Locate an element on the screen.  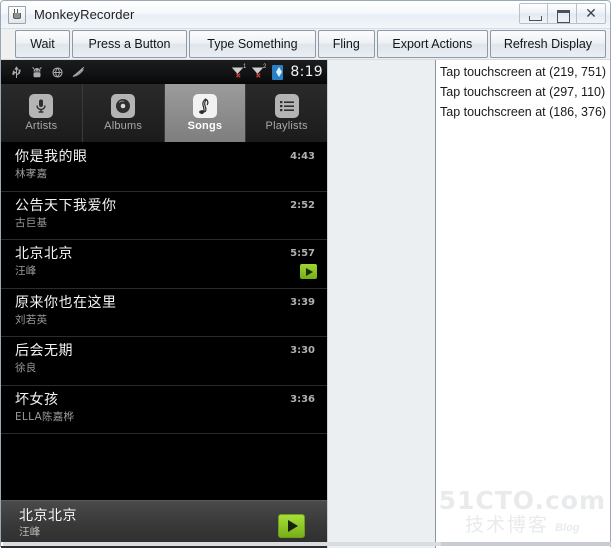
signal-1-icon: 1 ✖ is located at coordinates (239, 72).